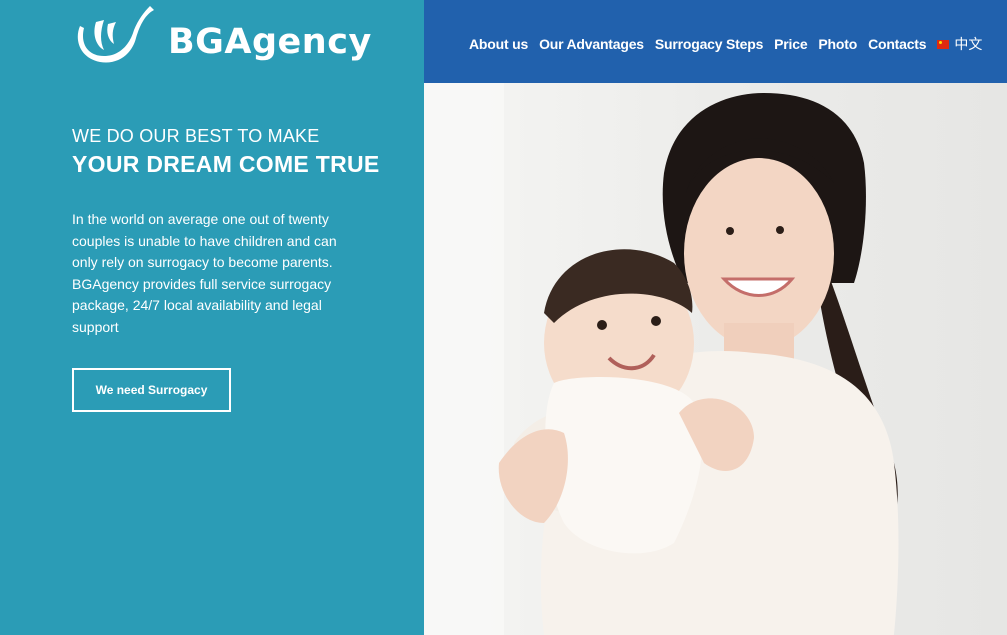 Image resolution: width=1007 pixels, height=635 pixels. I want to click on nav-item-contacts: Contacts, so click(897, 44).